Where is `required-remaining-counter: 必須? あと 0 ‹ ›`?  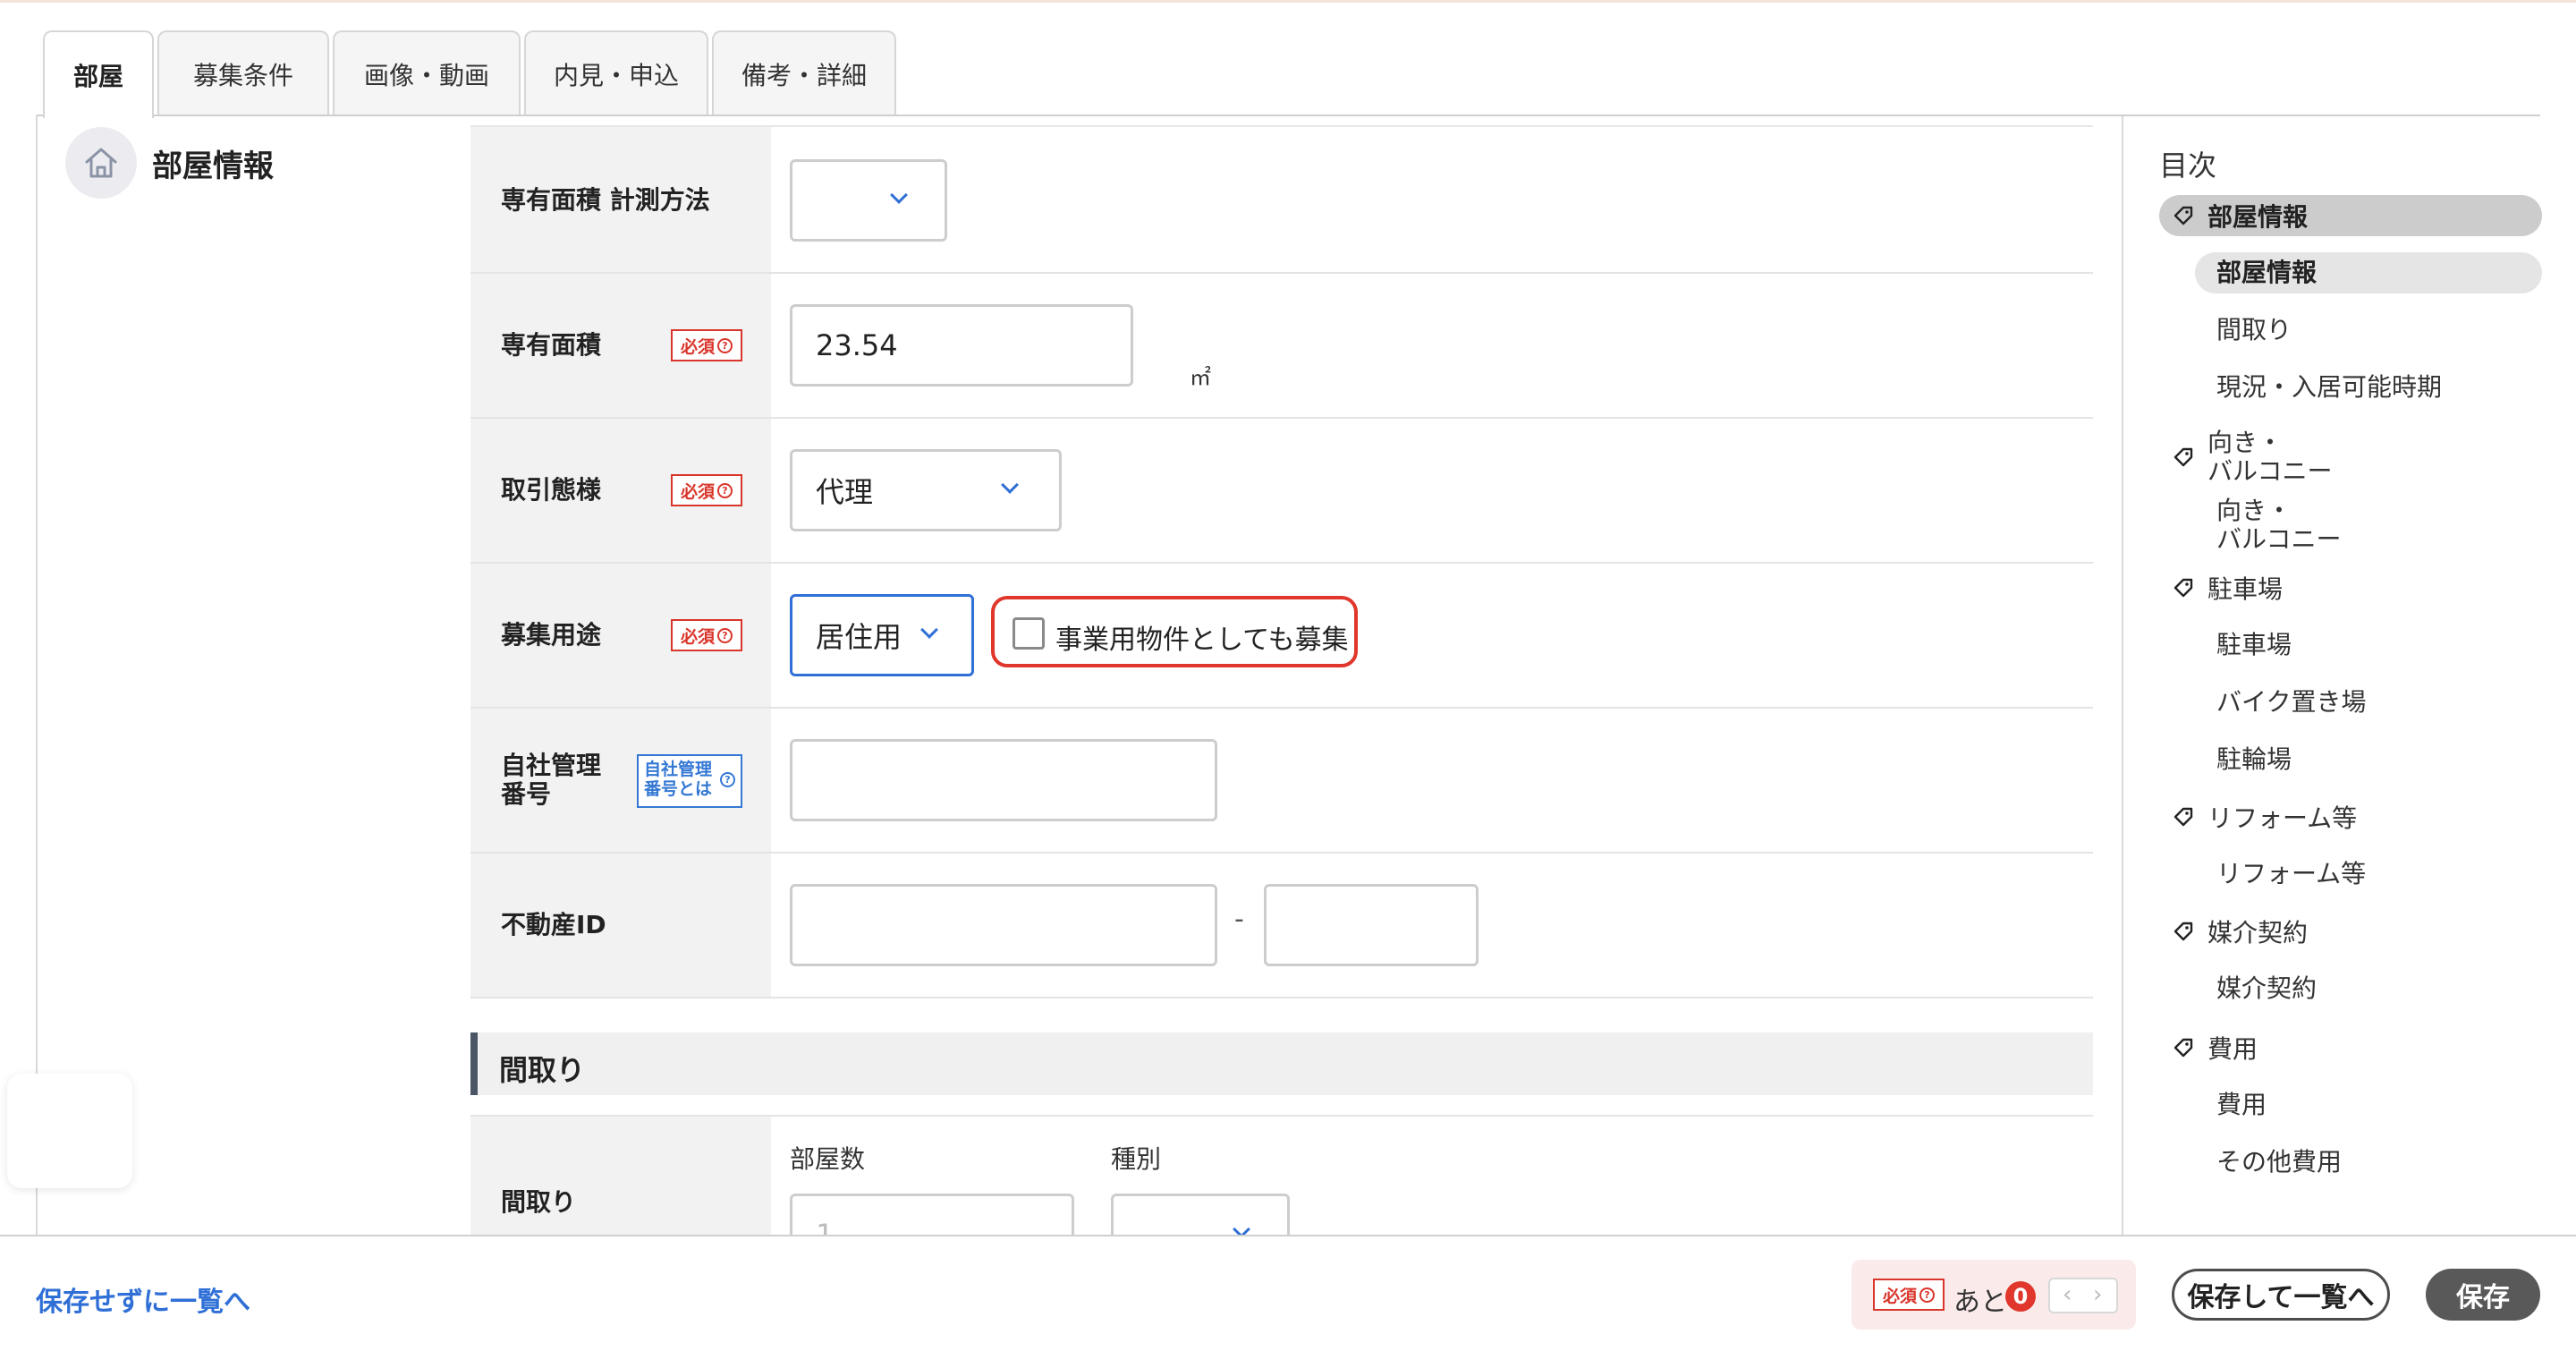 required-remaining-counter: 必須? あと 0 ‹ › is located at coordinates (1994, 1295).